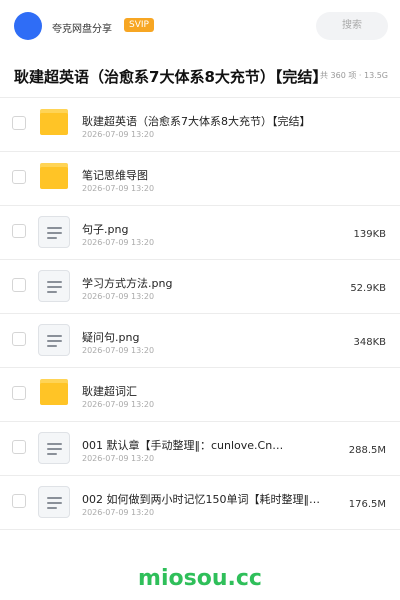  I want to click on file-row: 句子.png 2026-07-09 13:20 139KB, so click(200, 233).